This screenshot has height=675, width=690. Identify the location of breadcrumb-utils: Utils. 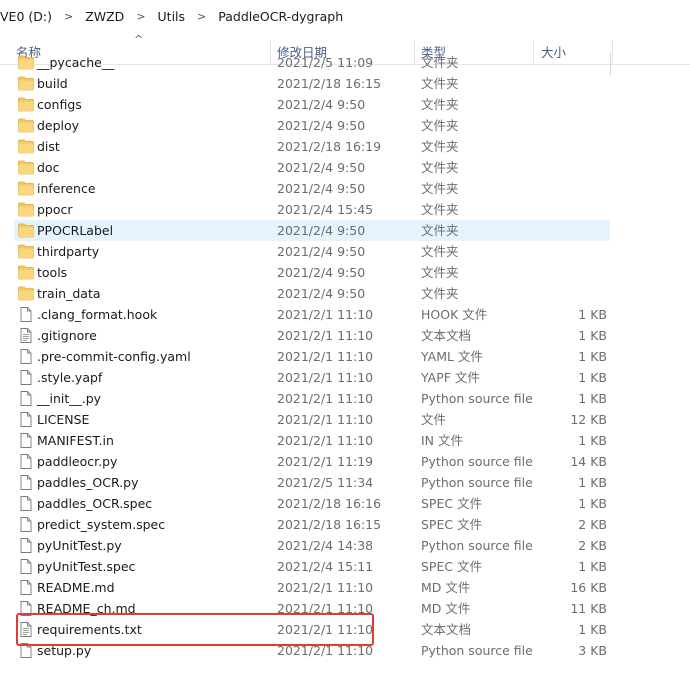
(172, 16).